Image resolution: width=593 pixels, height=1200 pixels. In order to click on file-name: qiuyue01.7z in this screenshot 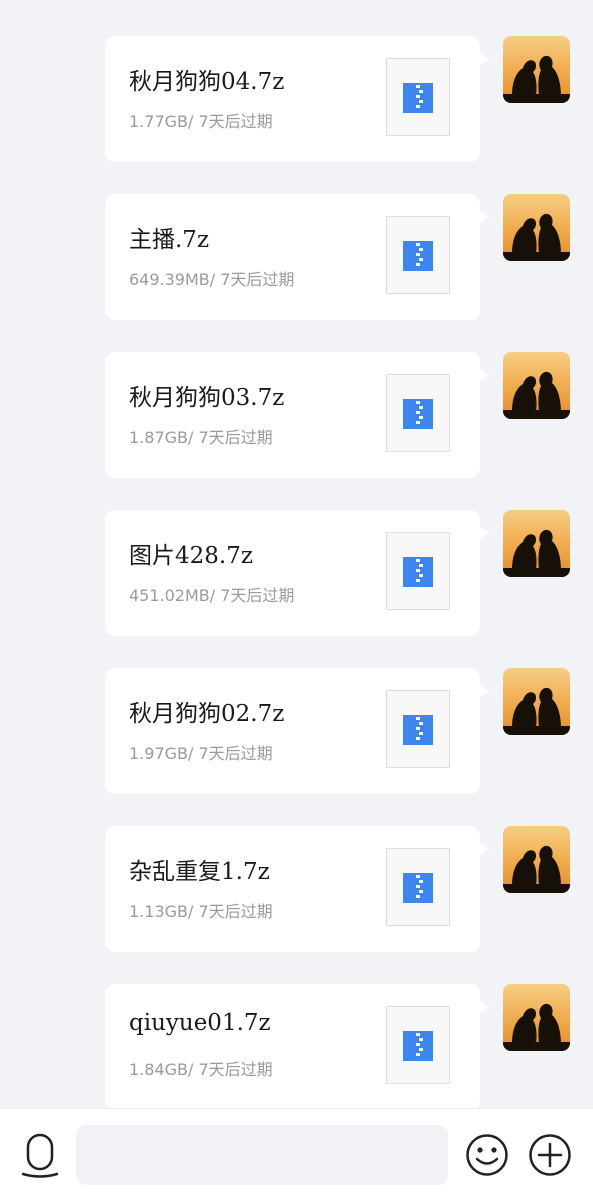, I will do `click(200, 1023)`.